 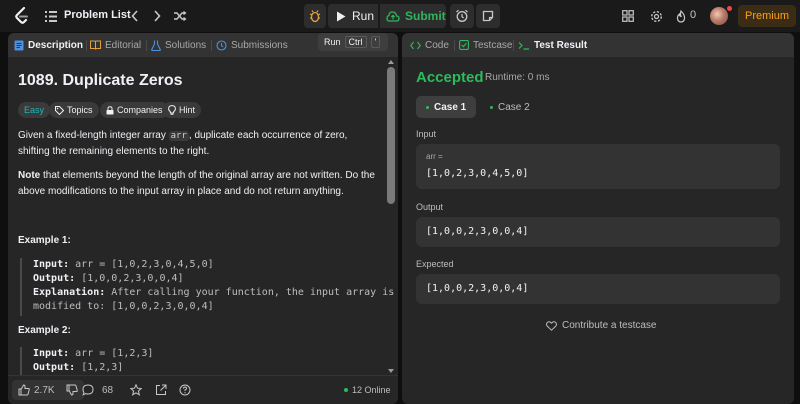 I want to click on premium-label: Premium, so click(x=766, y=16).